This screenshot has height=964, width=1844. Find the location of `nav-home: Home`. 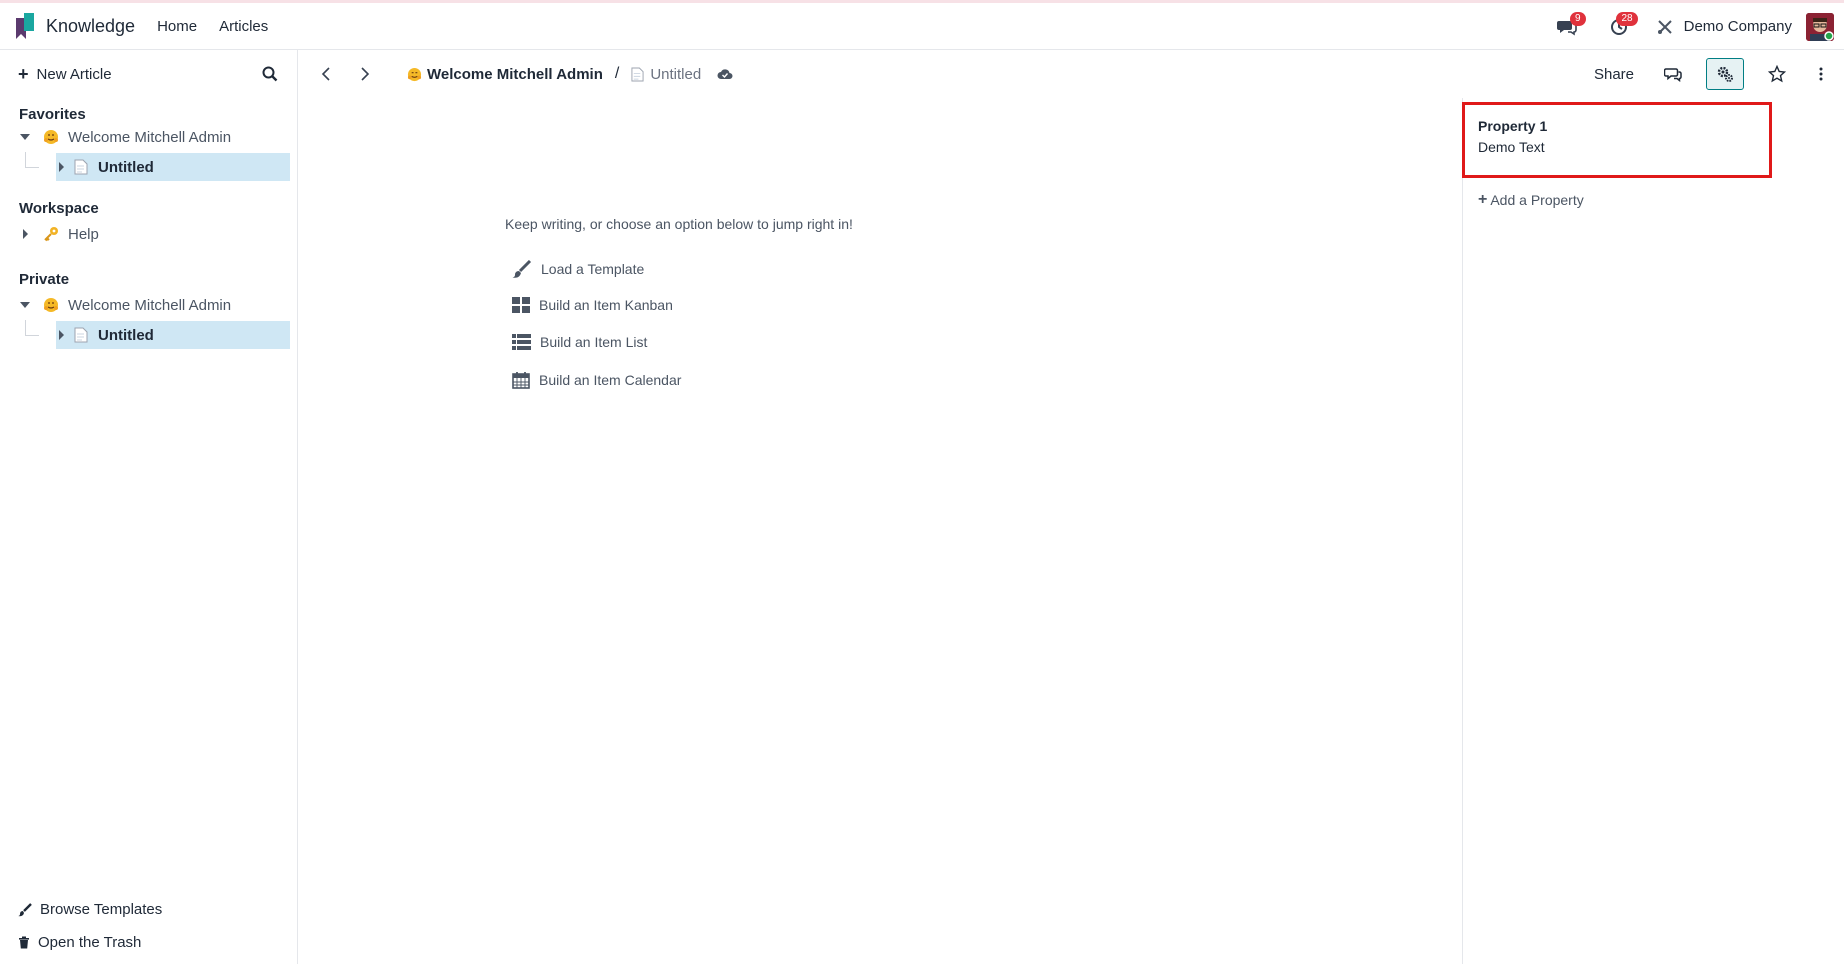

nav-home: Home is located at coordinates (177, 26).